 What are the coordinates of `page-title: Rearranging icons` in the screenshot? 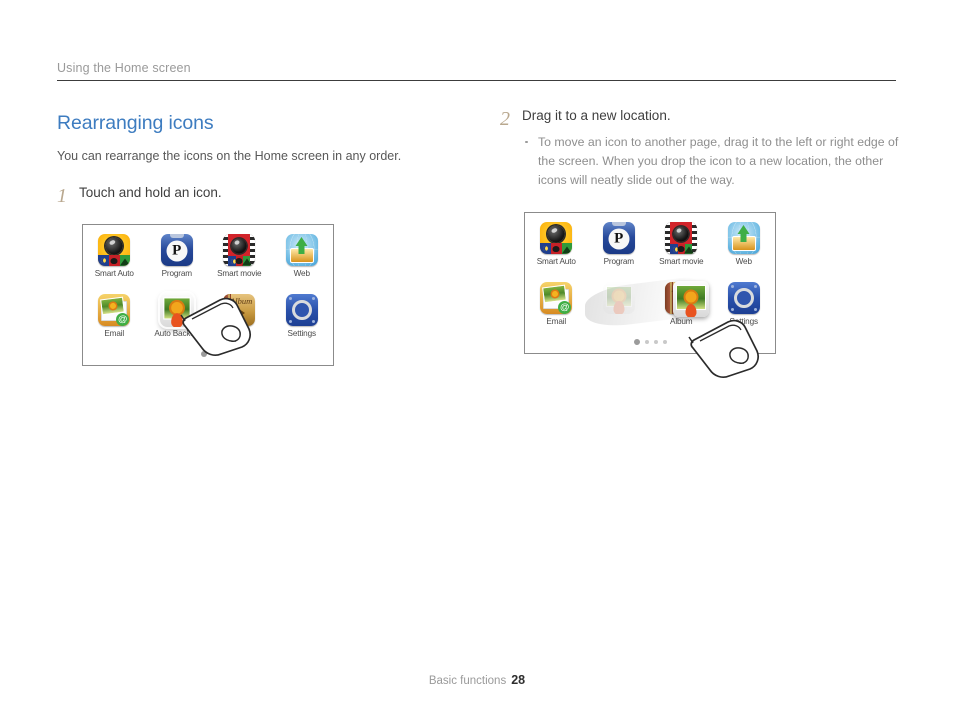 It's located at (135, 123).